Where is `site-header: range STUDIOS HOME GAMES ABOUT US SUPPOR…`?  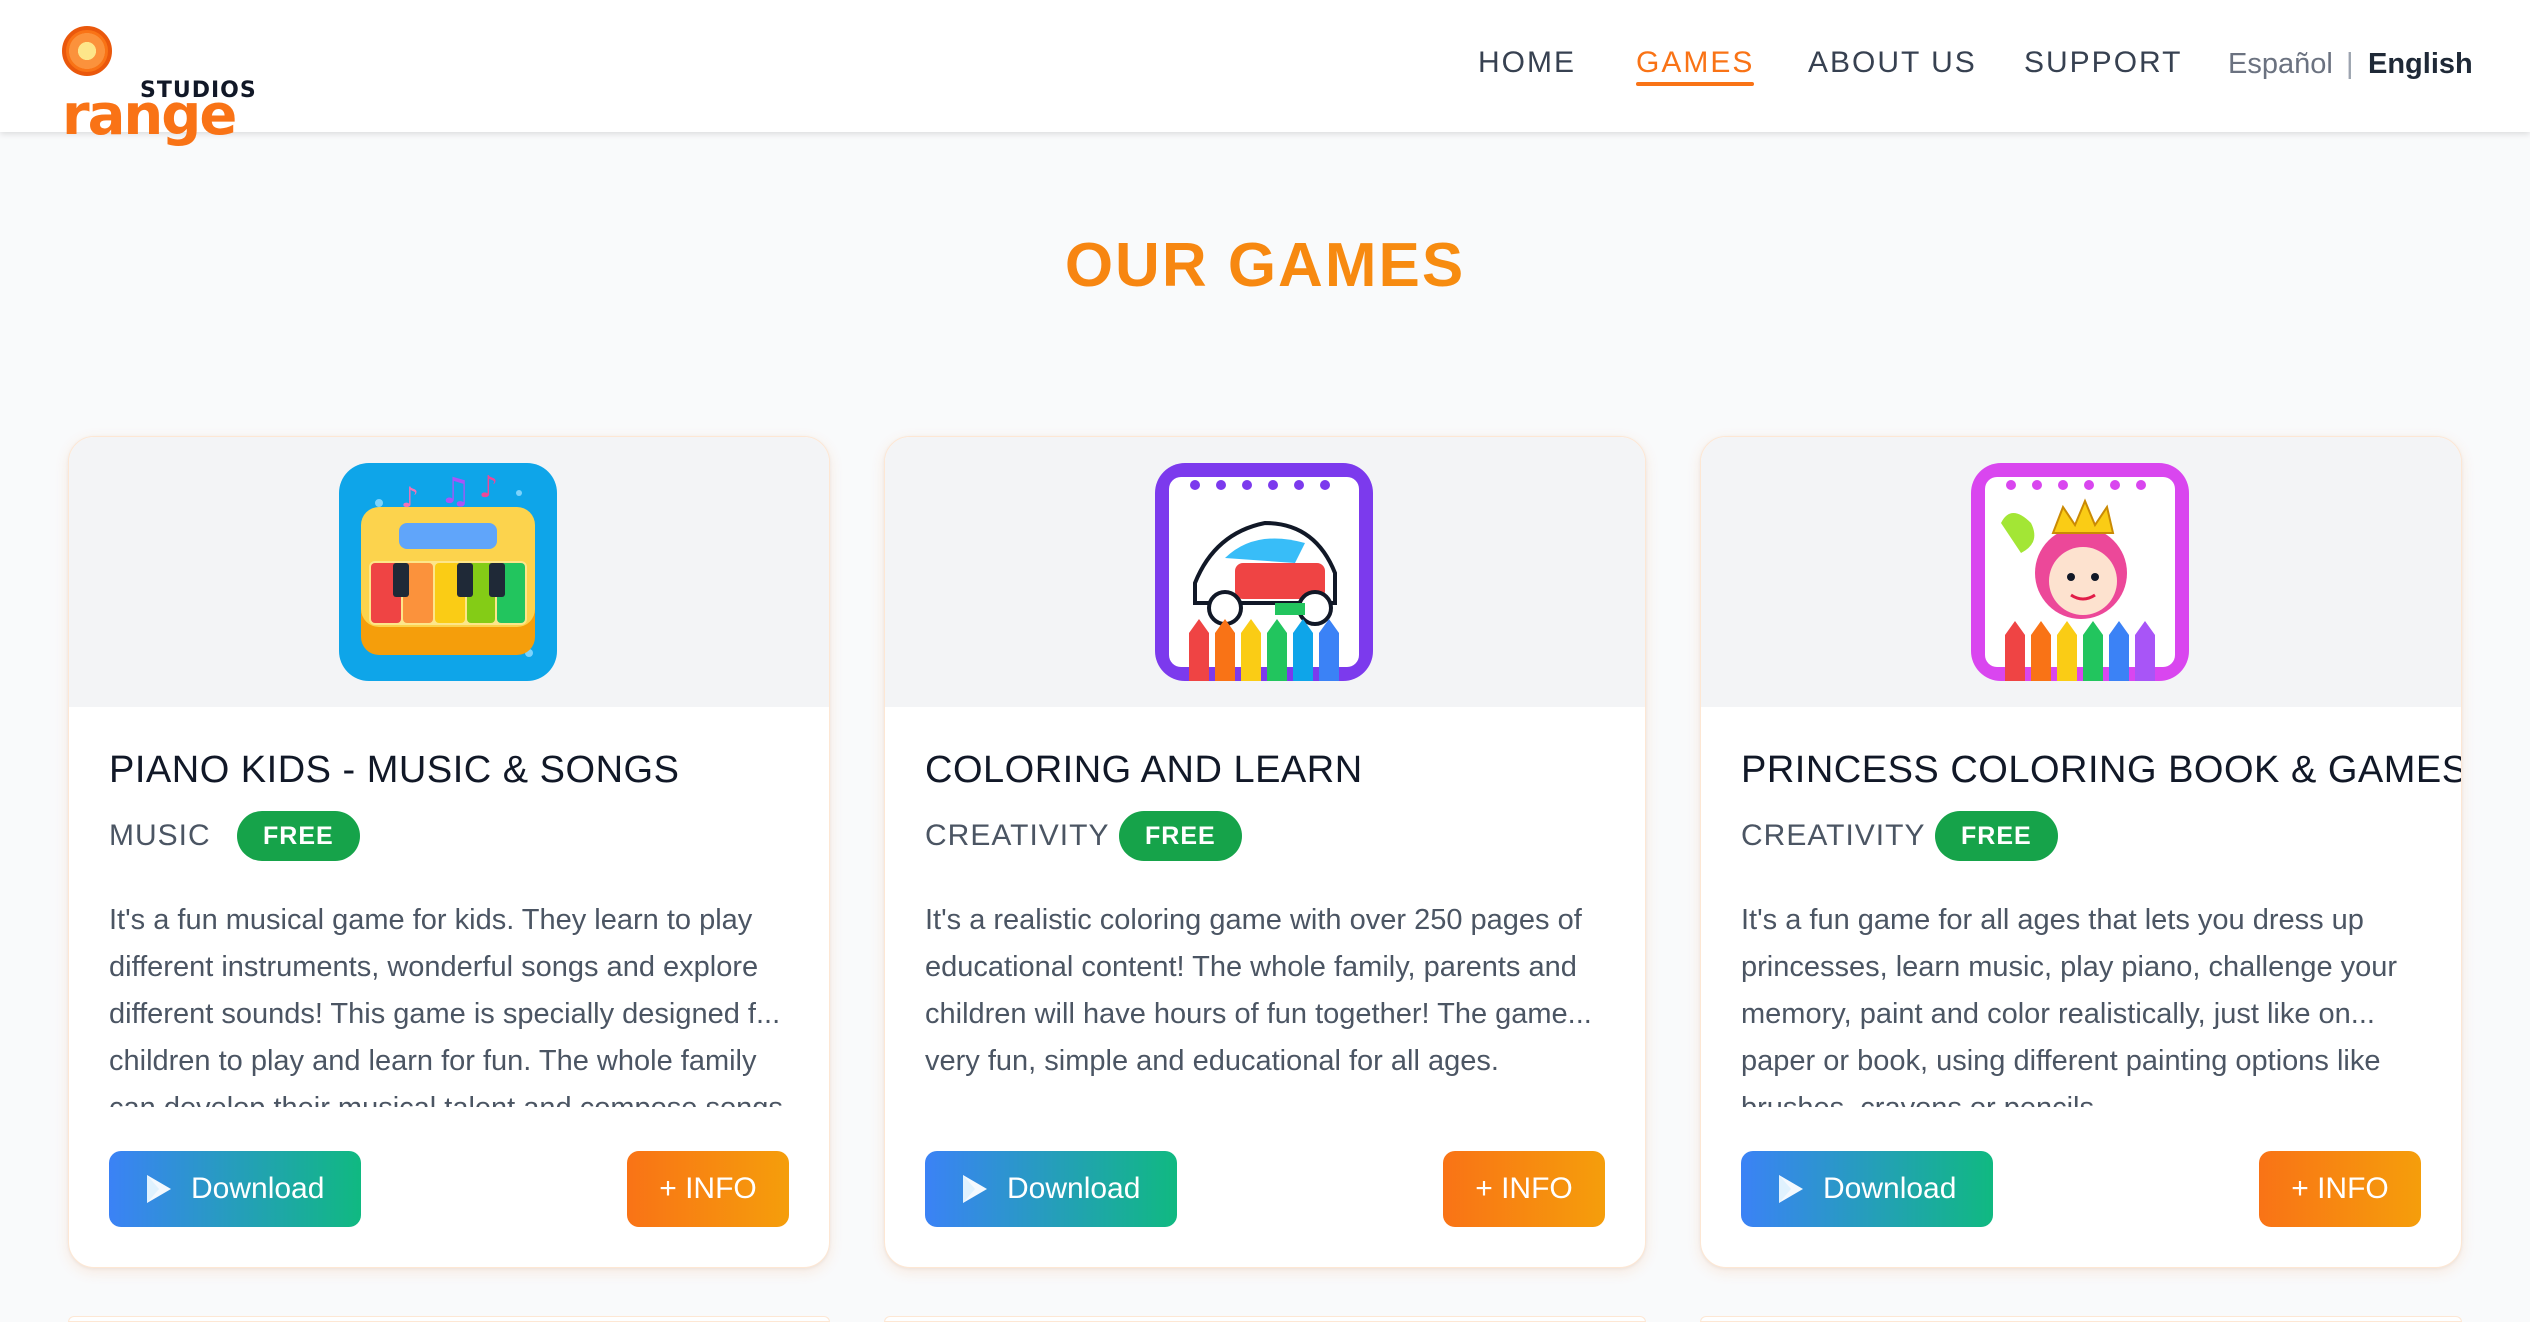
site-header: range STUDIOS HOME GAMES ABOUT US SUPPOR… is located at coordinates (1265, 74).